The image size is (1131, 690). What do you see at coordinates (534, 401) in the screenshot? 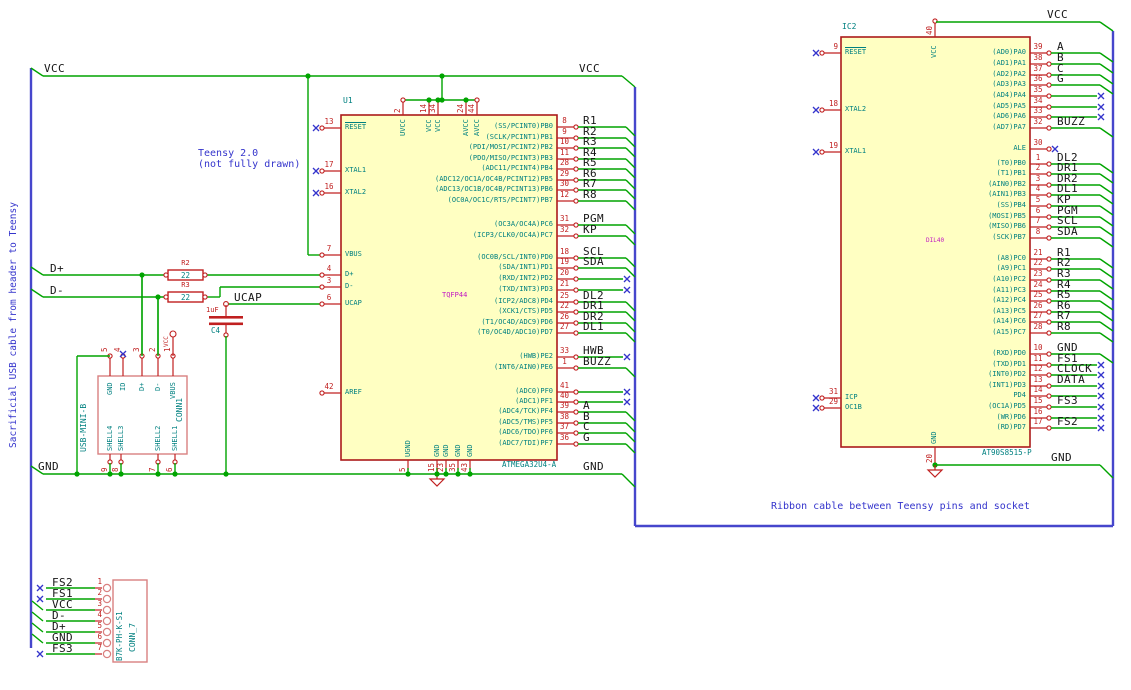
I see `pin-name: (ADC1)PF1` at bounding box center [534, 401].